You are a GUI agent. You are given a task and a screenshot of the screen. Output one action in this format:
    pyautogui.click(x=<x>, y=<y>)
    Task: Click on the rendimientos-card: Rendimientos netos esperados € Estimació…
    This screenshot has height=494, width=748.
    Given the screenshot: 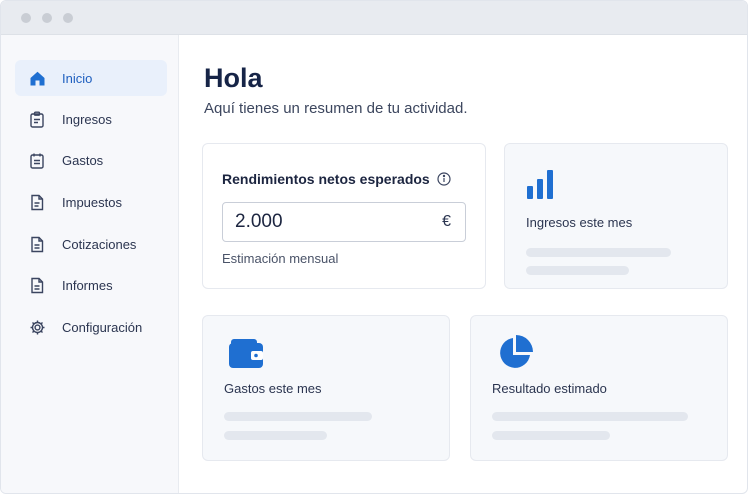 What is the action you would take?
    pyautogui.click(x=344, y=216)
    